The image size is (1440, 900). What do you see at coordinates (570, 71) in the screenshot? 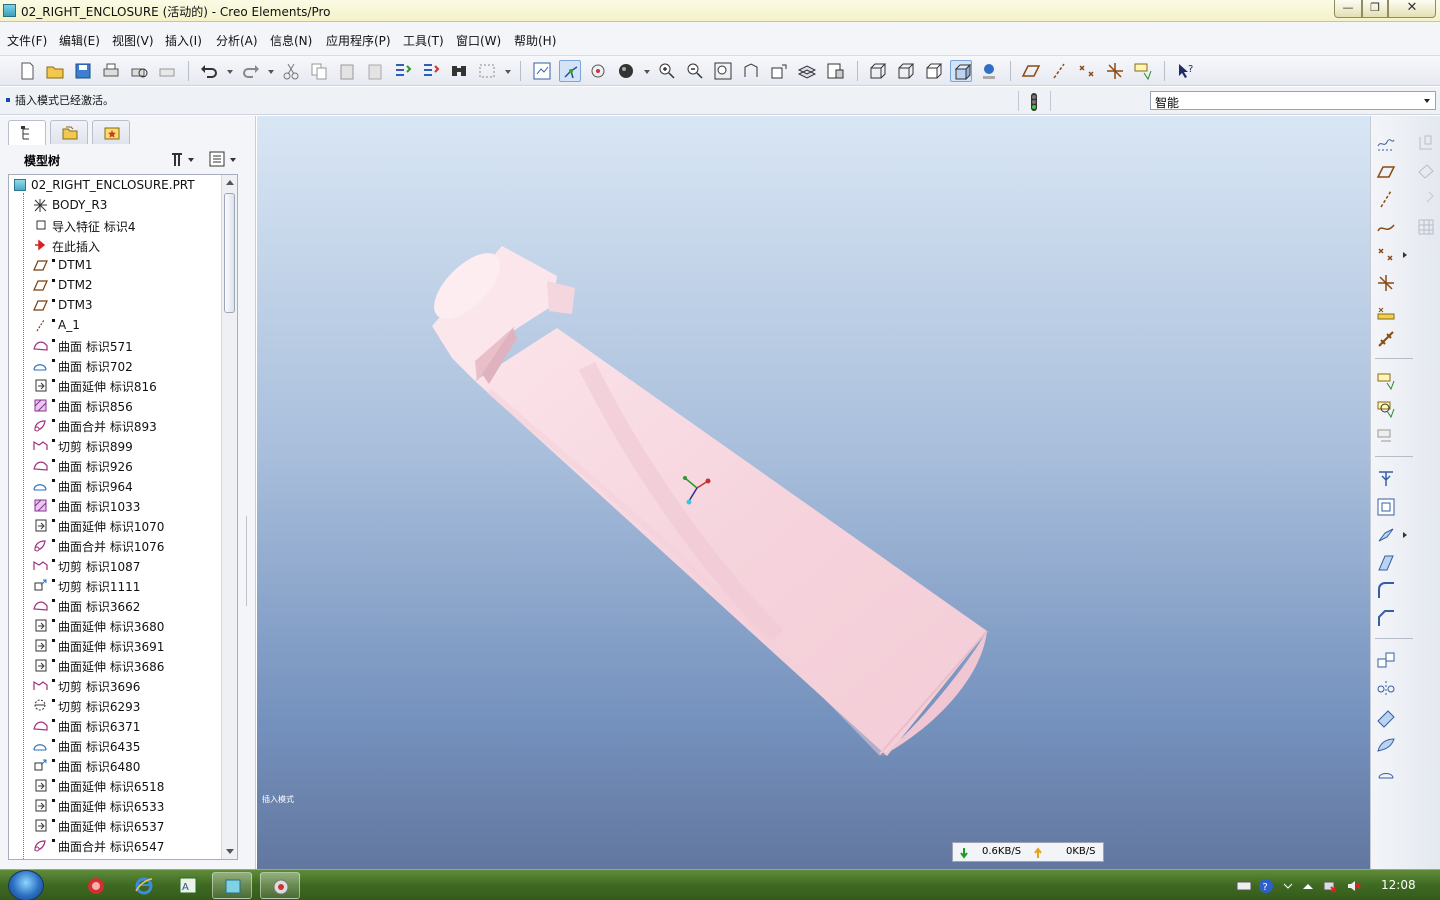
I see `spin-center-icon` at bounding box center [570, 71].